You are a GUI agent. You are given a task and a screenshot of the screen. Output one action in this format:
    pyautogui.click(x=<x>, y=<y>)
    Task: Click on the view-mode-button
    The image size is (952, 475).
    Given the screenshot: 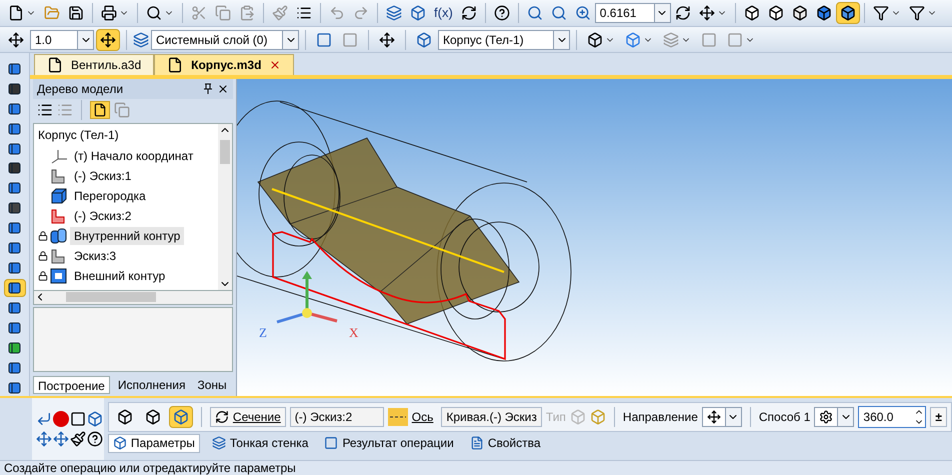 What is the action you would take?
    pyautogui.click(x=848, y=13)
    